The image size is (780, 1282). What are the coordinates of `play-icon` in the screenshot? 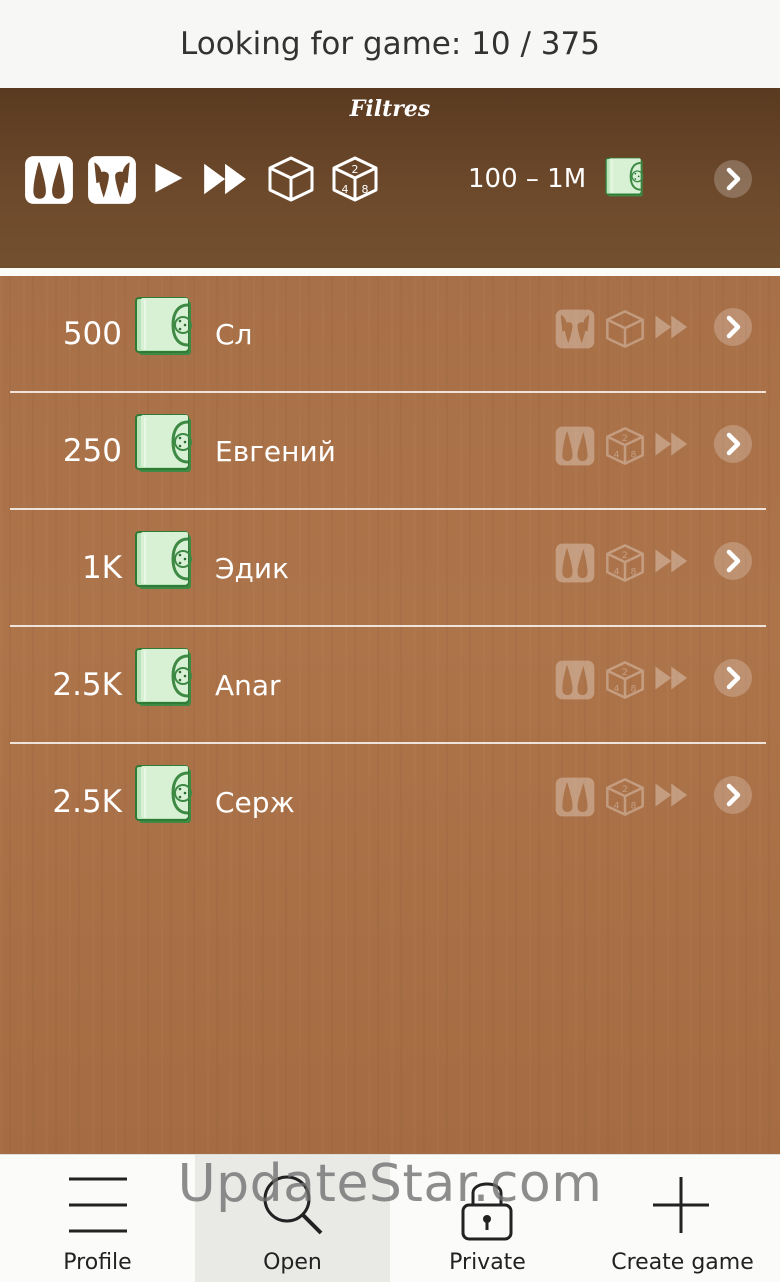 It's located at (168, 178).